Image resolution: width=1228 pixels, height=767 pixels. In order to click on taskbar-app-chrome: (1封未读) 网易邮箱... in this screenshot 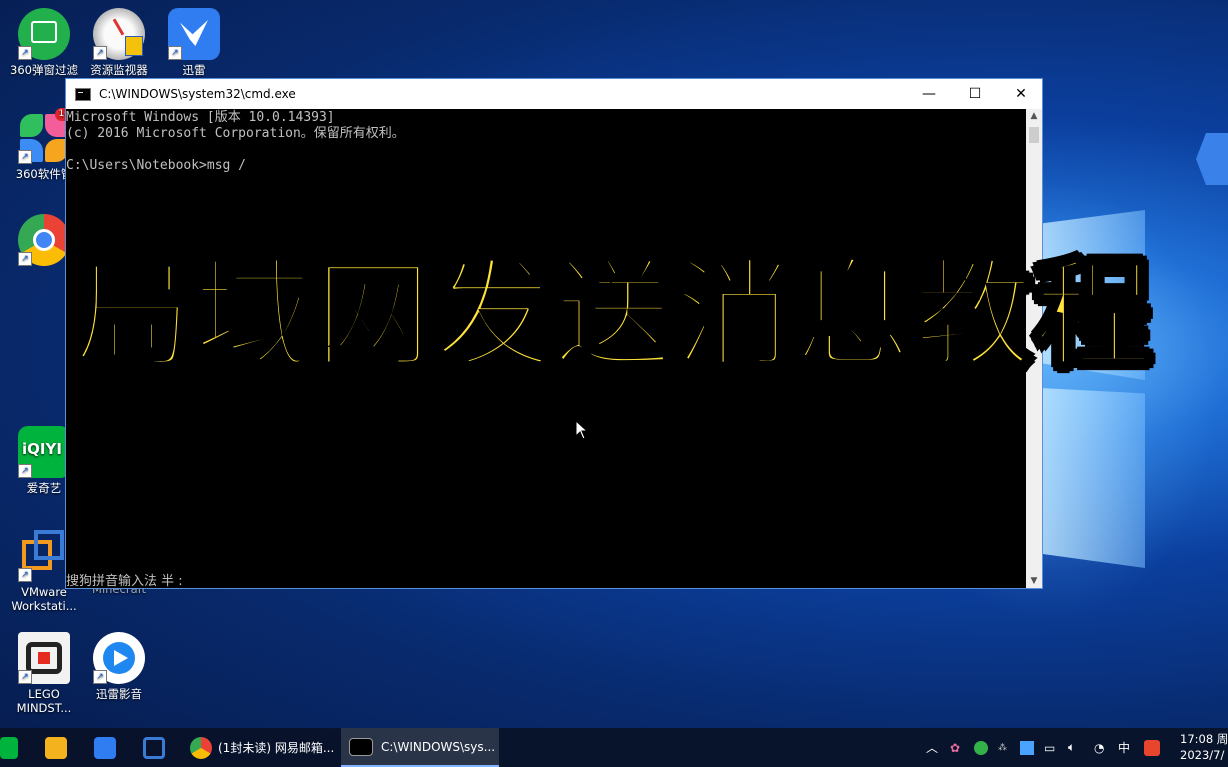, I will do `click(260, 747)`.